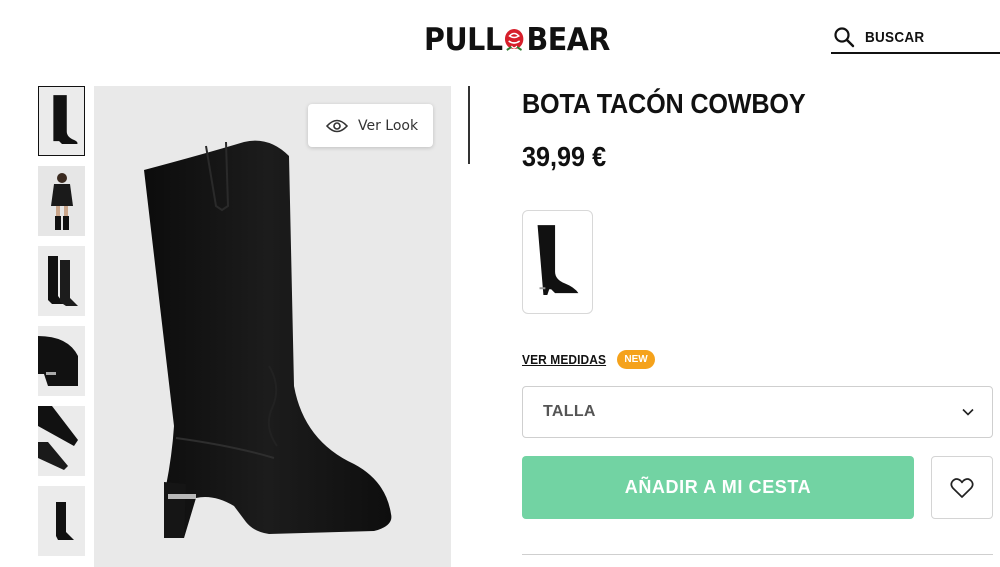 The image size is (1000, 567). What do you see at coordinates (568, 40) in the screenshot?
I see `brand-text-right: BEAR` at bounding box center [568, 40].